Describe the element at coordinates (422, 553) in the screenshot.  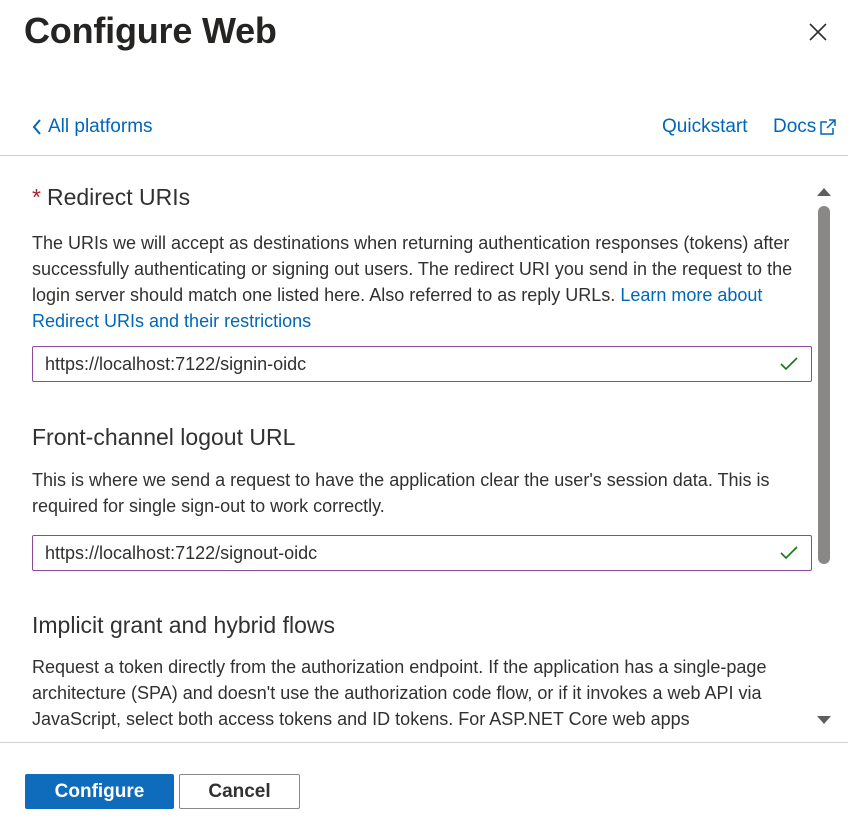
I see `front-channel-logout-input: https://localhost:7122/signout-oidc` at that location.